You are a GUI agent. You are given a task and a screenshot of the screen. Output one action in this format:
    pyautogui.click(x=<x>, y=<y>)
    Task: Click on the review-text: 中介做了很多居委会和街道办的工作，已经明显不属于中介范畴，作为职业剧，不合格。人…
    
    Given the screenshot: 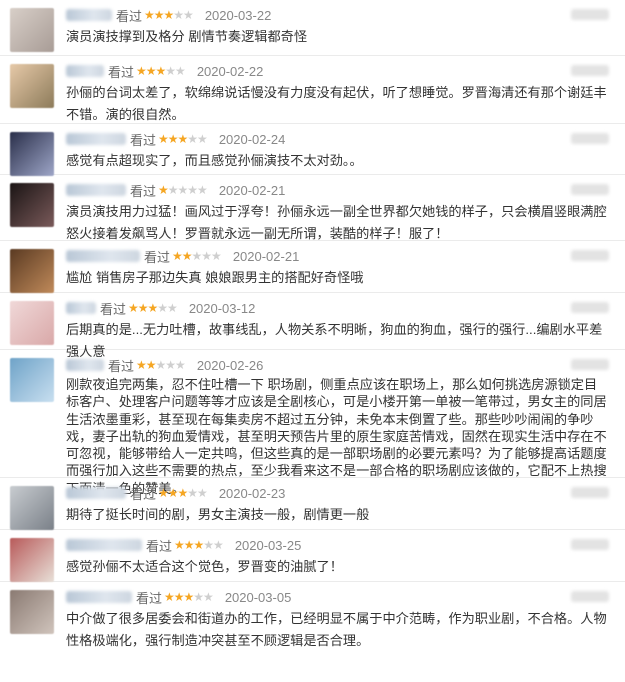 What is the action you would take?
    pyautogui.click(x=336, y=629)
    